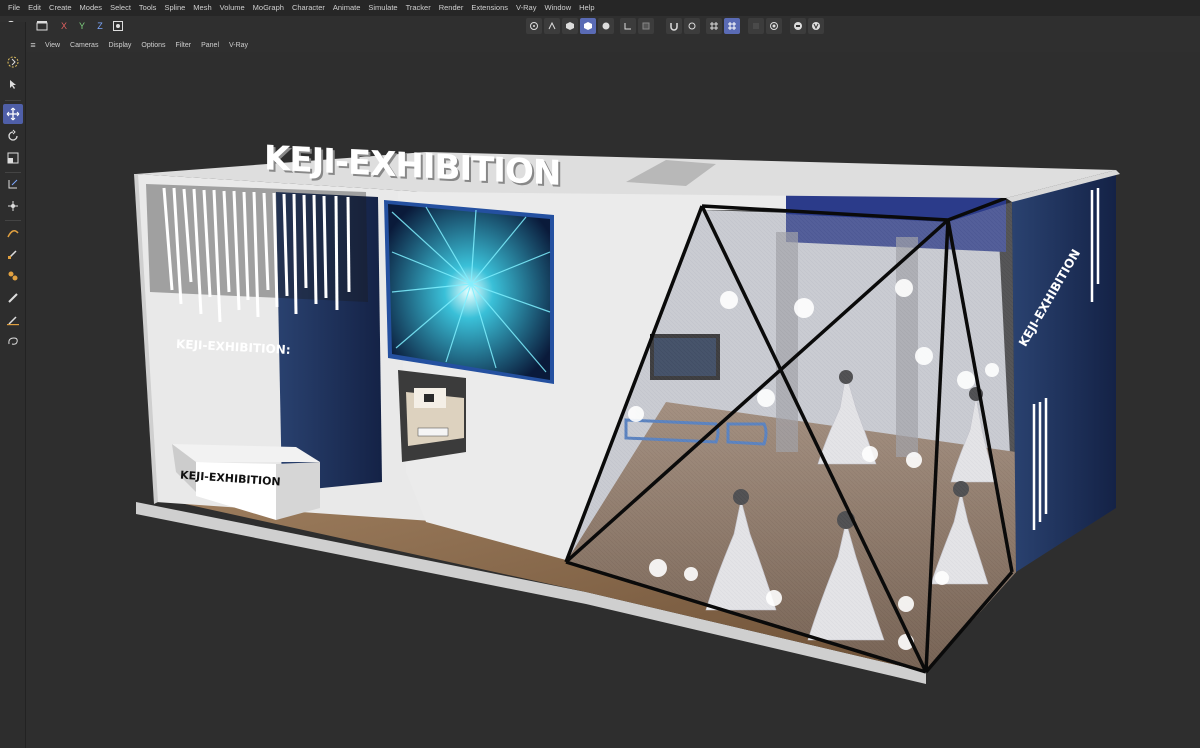 The height and width of the screenshot is (748, 1200). Describe the element at coordinates (13, 385) in the screenshot. I see `left-toolbar` at that location.